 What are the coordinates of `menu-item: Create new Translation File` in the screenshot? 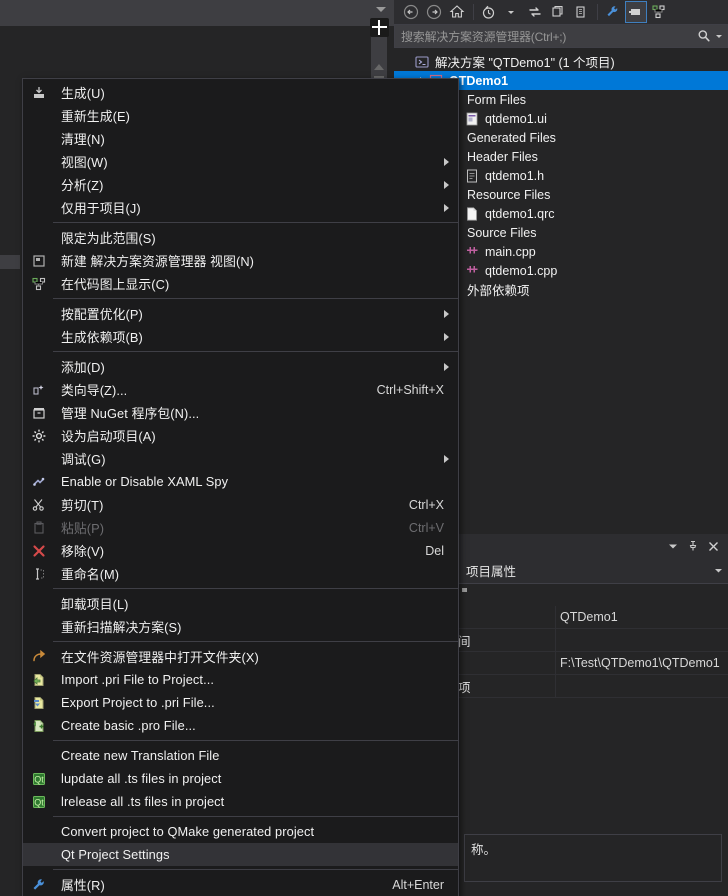 It's located at (240, 755).